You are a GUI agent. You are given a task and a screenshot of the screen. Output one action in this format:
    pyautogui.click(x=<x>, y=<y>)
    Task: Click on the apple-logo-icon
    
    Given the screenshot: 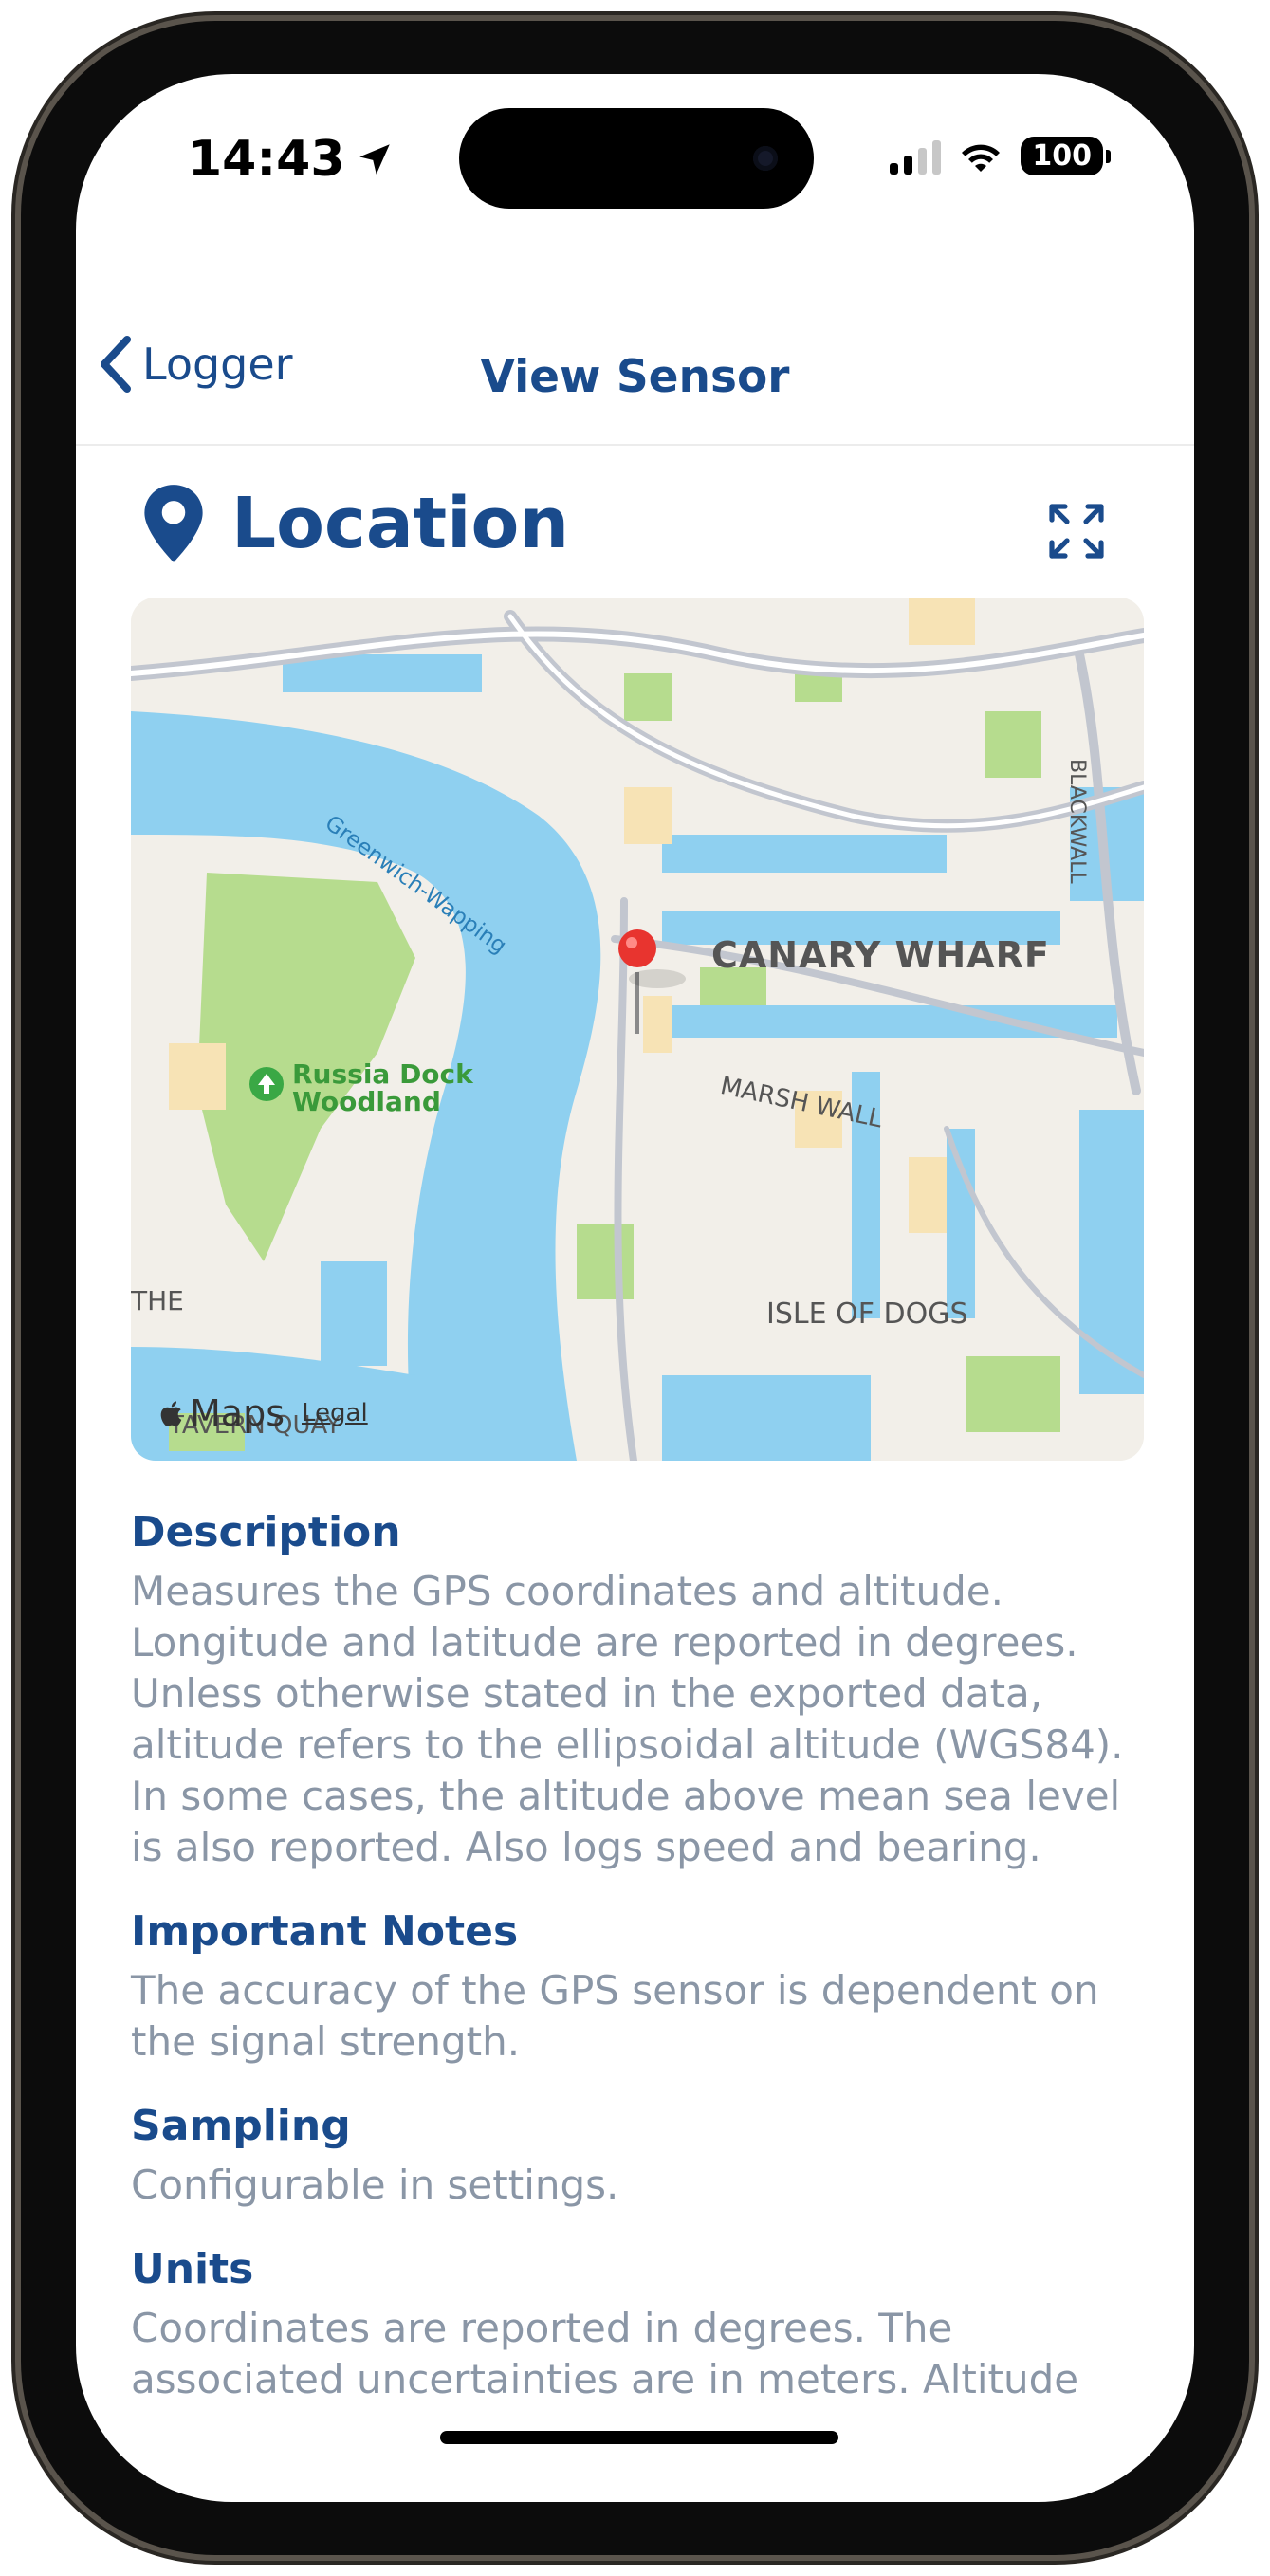 What is the action you would take?
    pyautogui.click(x=171, y=1413)
    